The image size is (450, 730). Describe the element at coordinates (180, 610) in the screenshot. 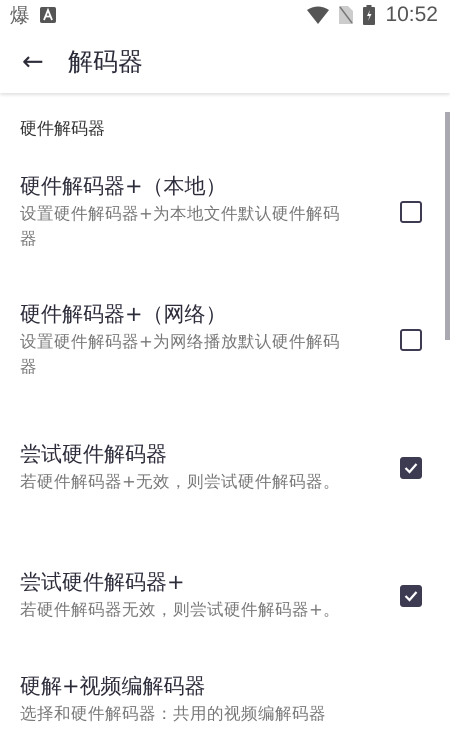

I see `setting-summary: 若硬件解码器无效，则尝试硬件解码器+。` at that location.